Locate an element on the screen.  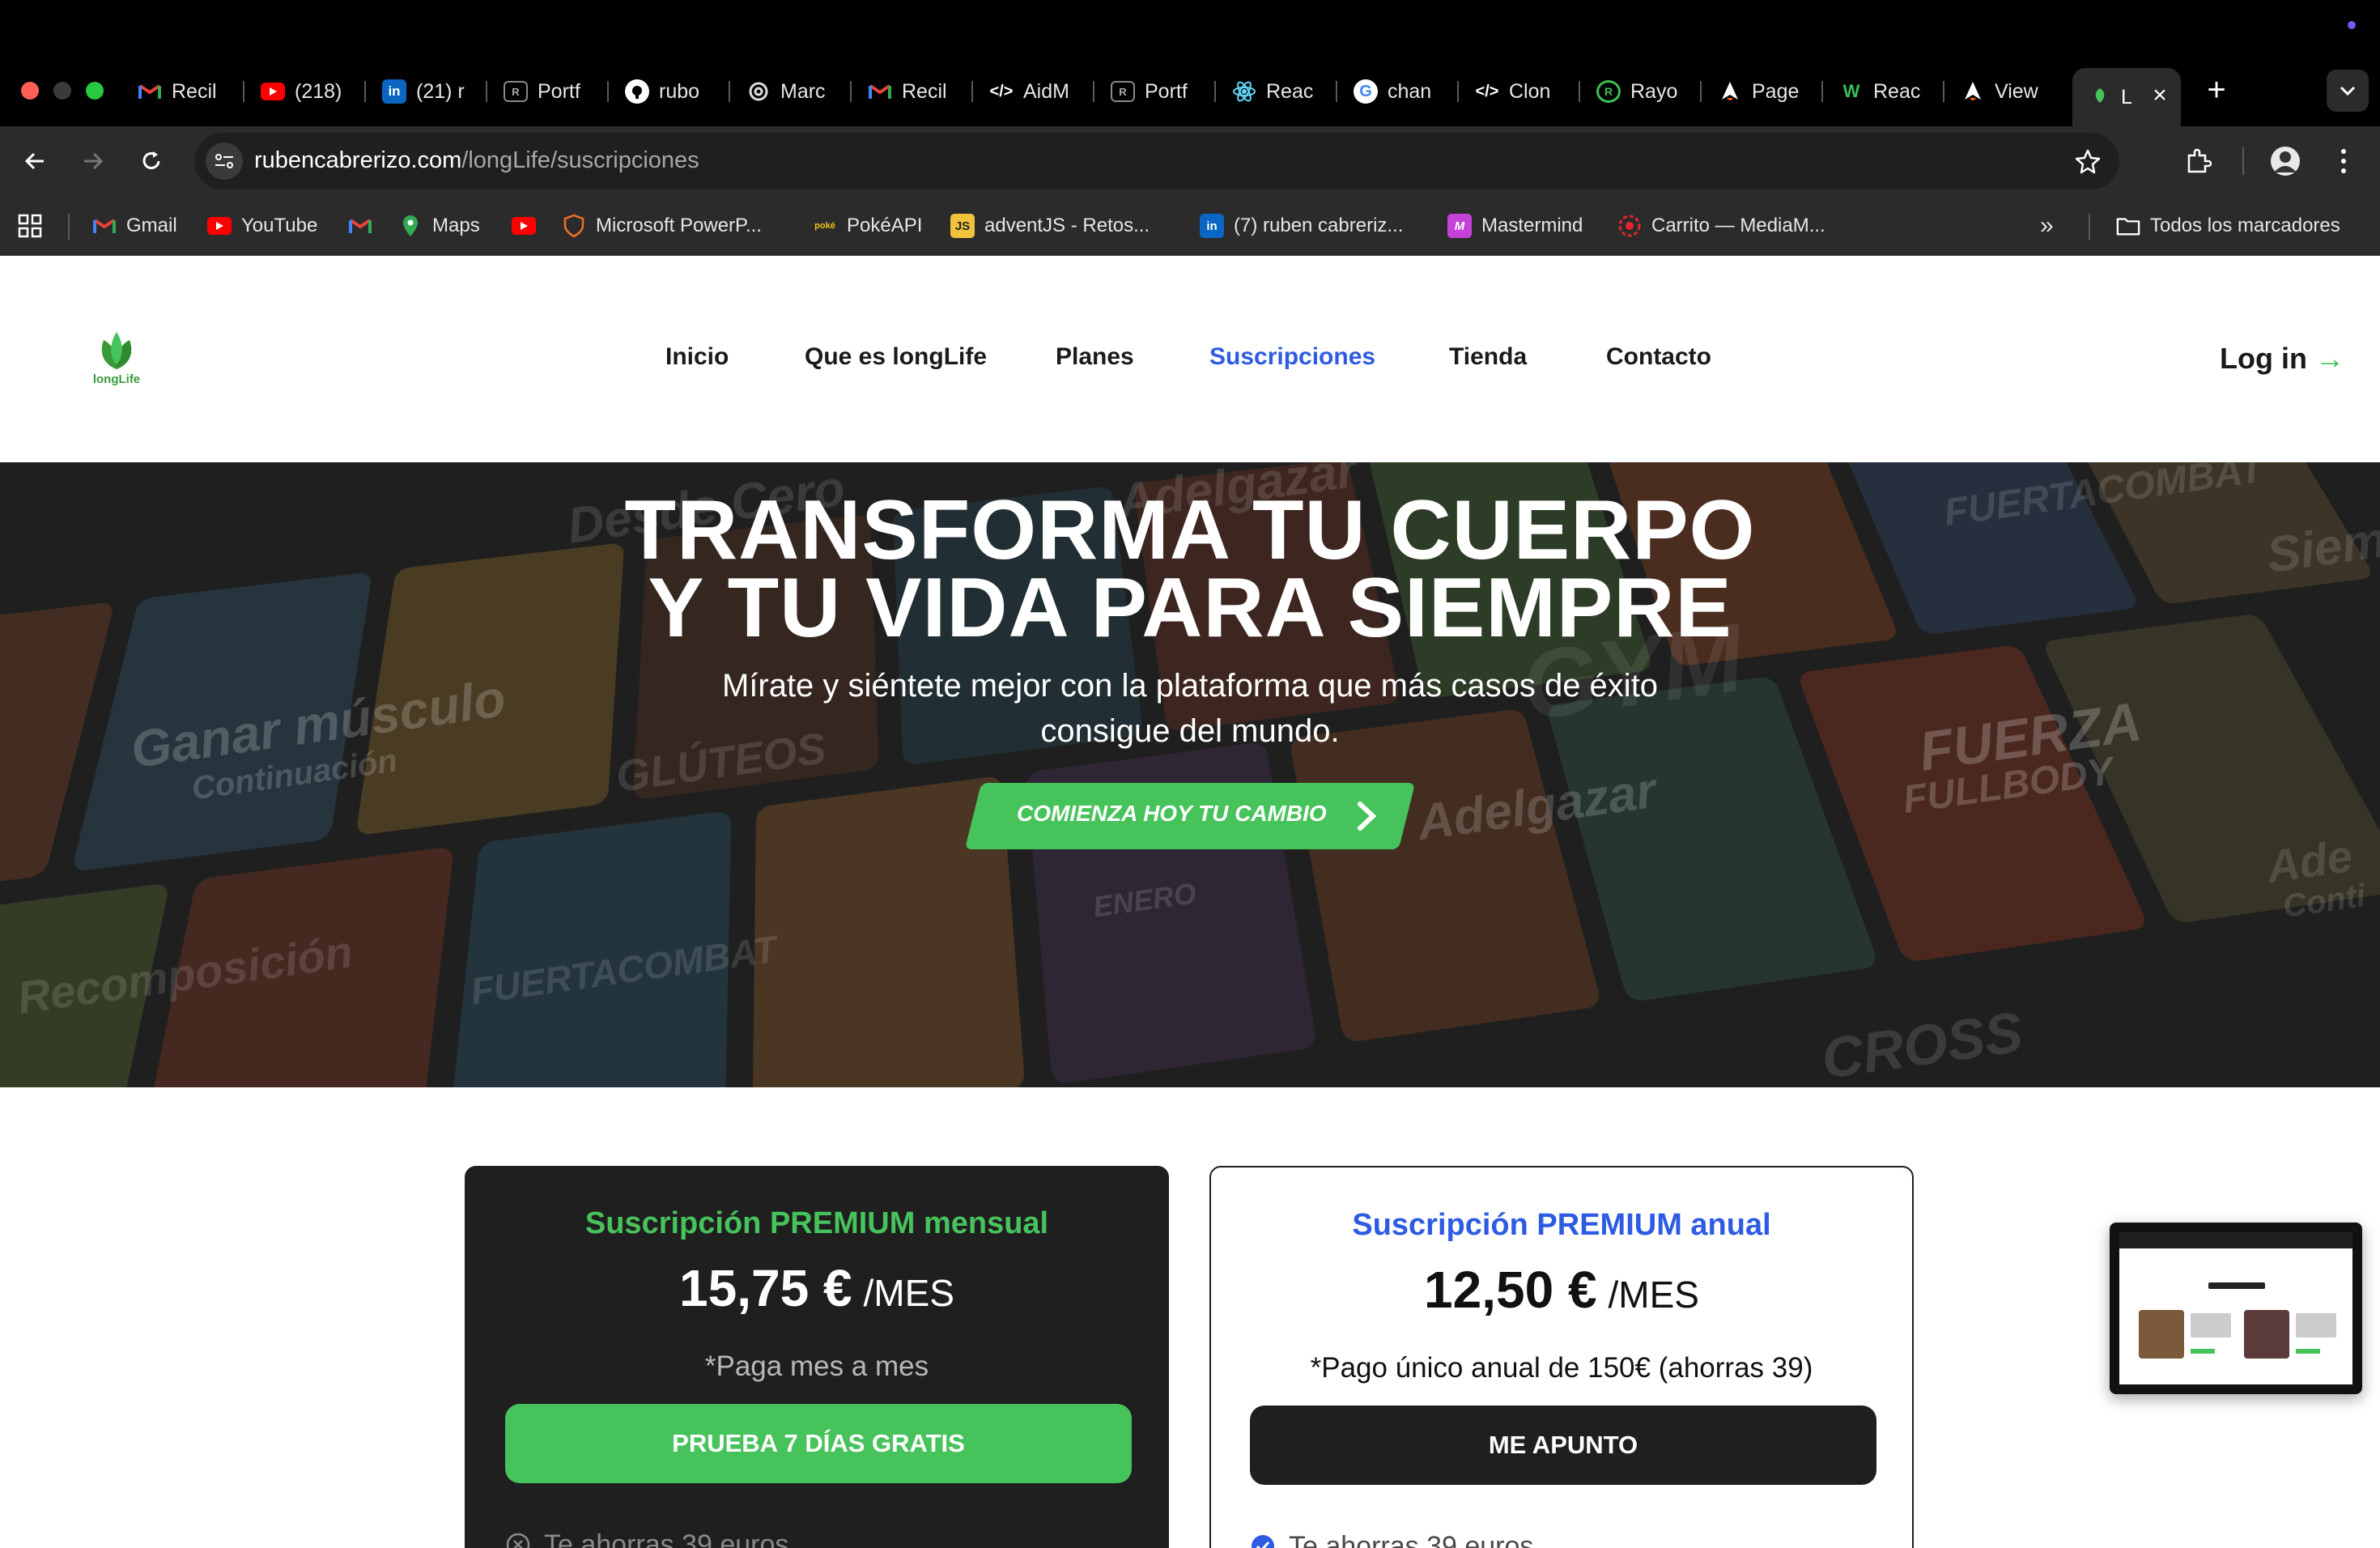
browser-tab: rubo is located at coordinates (670, 91).